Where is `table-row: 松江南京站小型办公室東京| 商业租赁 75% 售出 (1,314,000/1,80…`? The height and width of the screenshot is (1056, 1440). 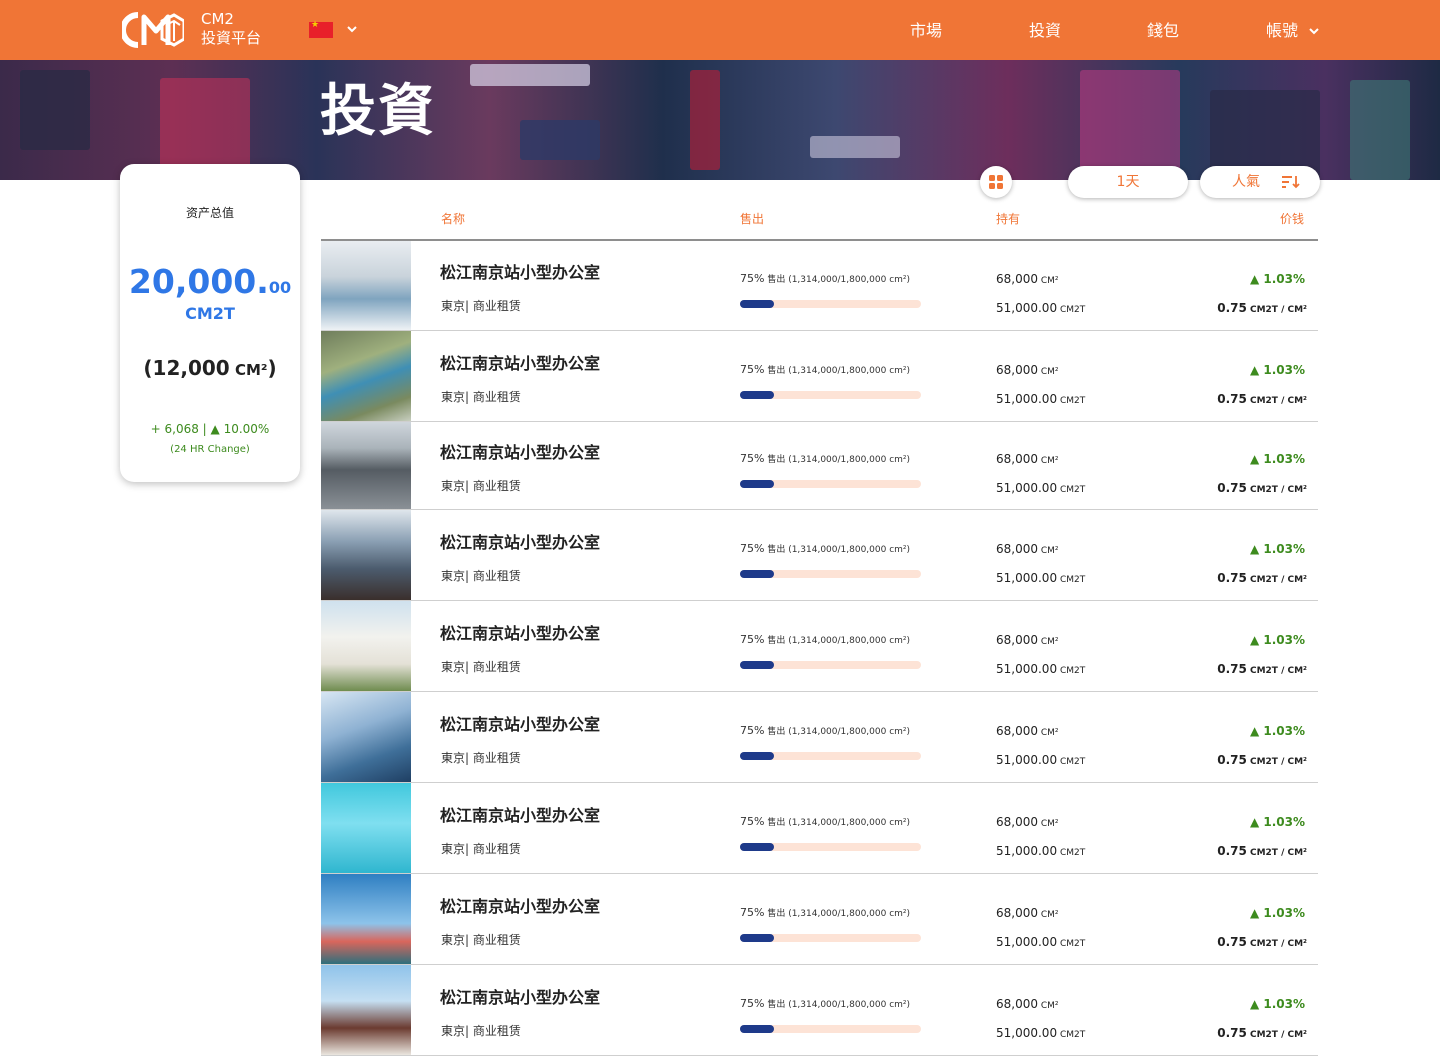
table-row: 松江南京站小型办公室東京| 商业租赁 75% 售出 (1,314,000/1,80… is located at coordinates (819, 466).